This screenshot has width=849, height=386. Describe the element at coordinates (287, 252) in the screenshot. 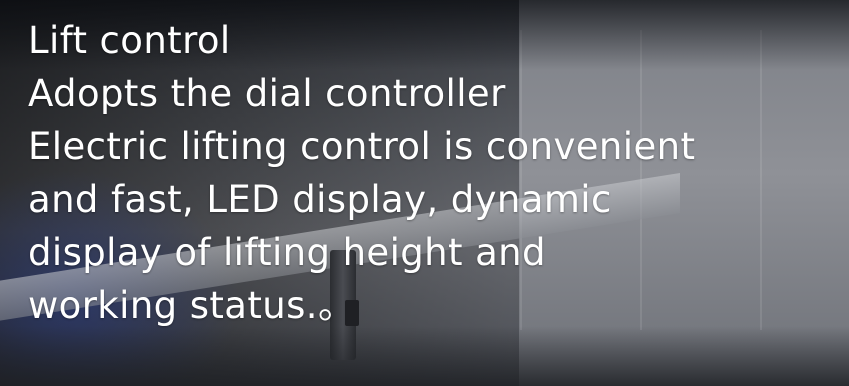

I see `caption-line: display of lifting height and` at that location.